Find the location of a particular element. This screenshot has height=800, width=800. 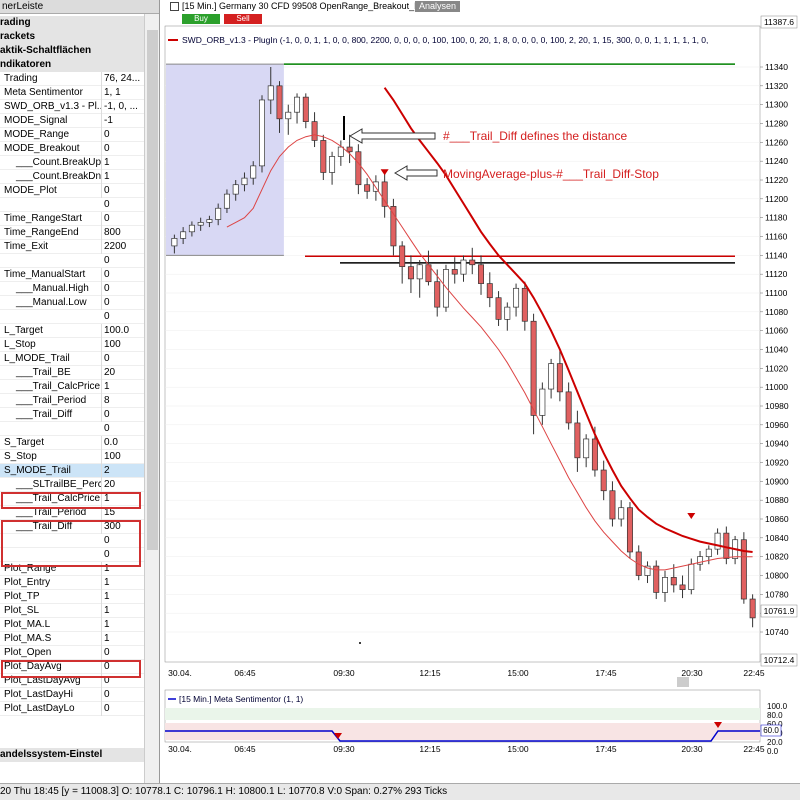

property-value: 300 is located at coordinates (124, 527).